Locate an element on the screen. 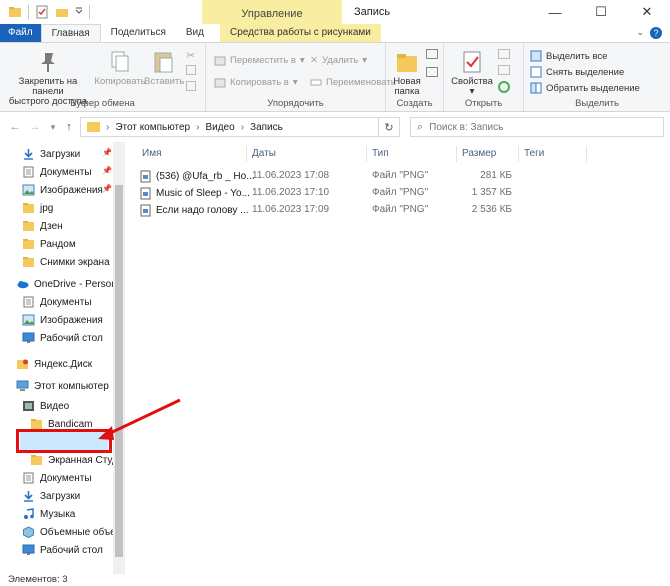 The image size is (670, 586). address-bar: › Этот компьютер › Видео › Запись is located at coordinates (240, 127).